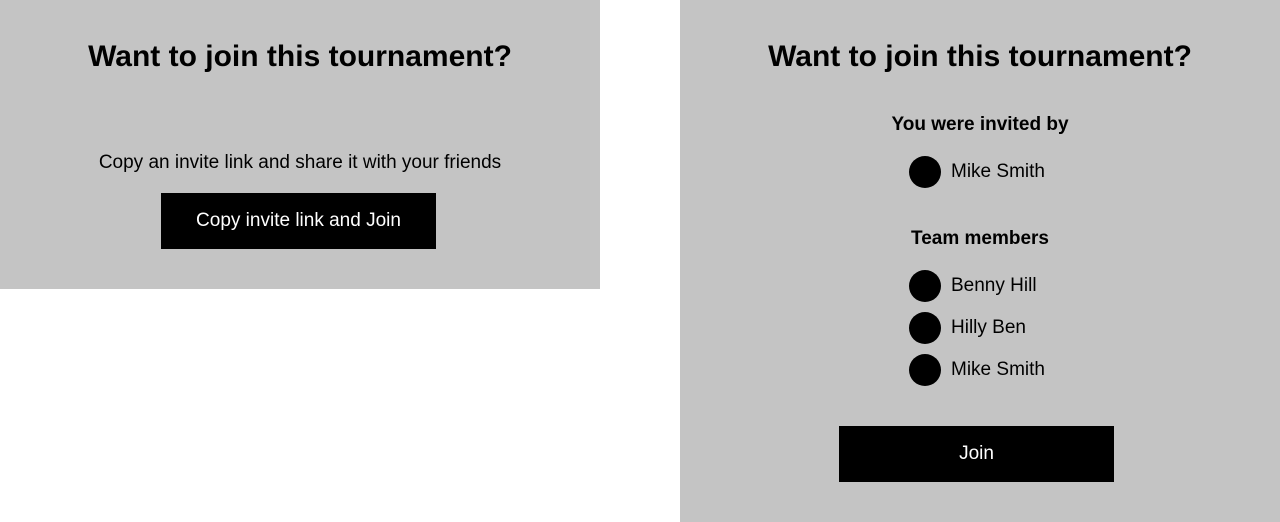 The height and width of the screenshot is (522, 1280). I want to click on team-member: Mike Smith, so click(977, 370).